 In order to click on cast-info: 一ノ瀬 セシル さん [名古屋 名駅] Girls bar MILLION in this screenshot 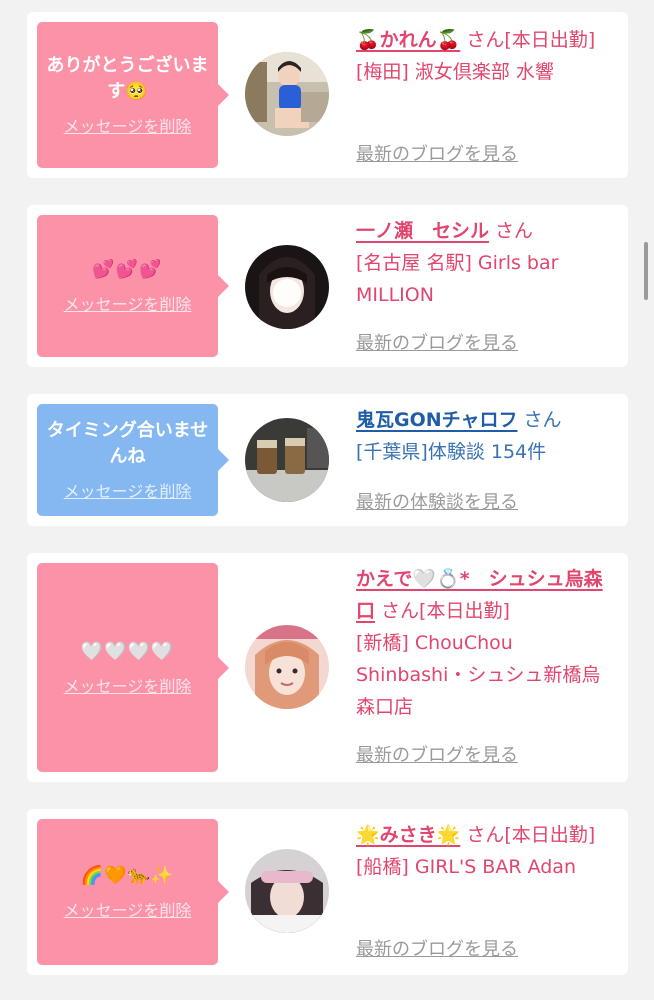, I will do `click(485, 263)`.